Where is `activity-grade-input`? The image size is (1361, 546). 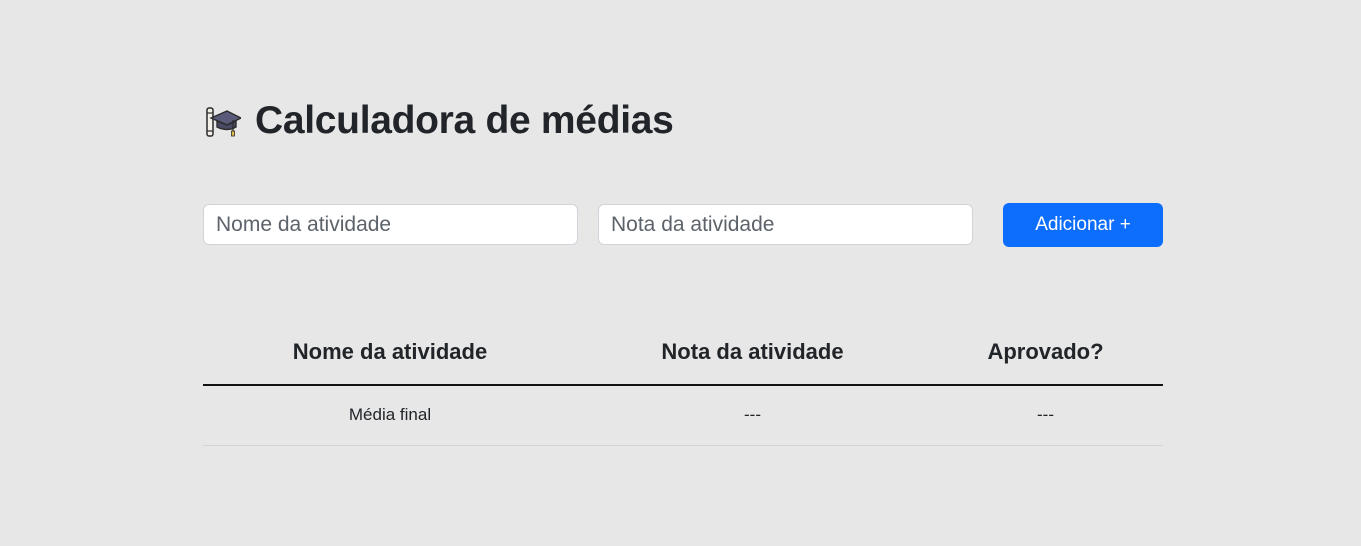
activity-grade-input is located at coordinates (785, 224).